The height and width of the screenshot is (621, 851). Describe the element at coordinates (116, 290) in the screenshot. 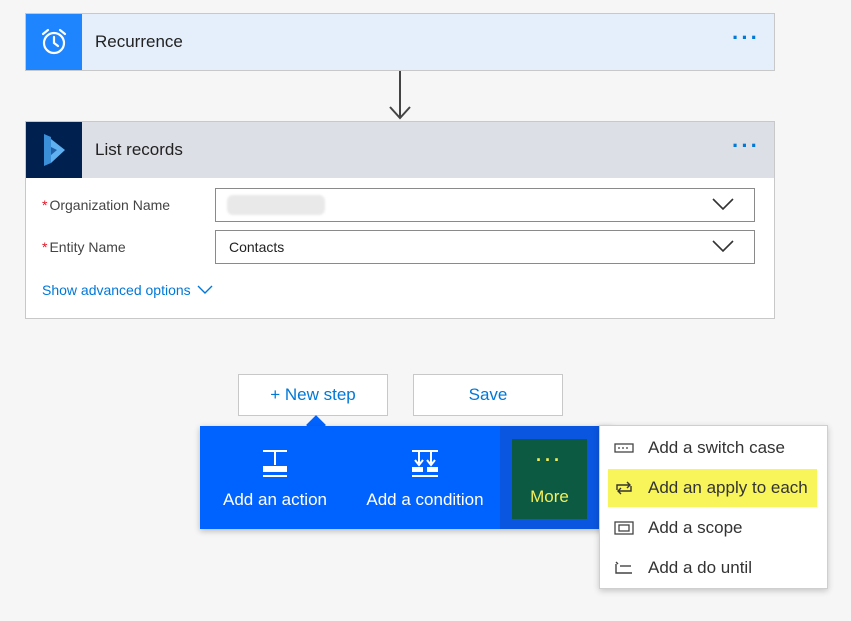

I see `advanced-label: Show advanced options` at that location.